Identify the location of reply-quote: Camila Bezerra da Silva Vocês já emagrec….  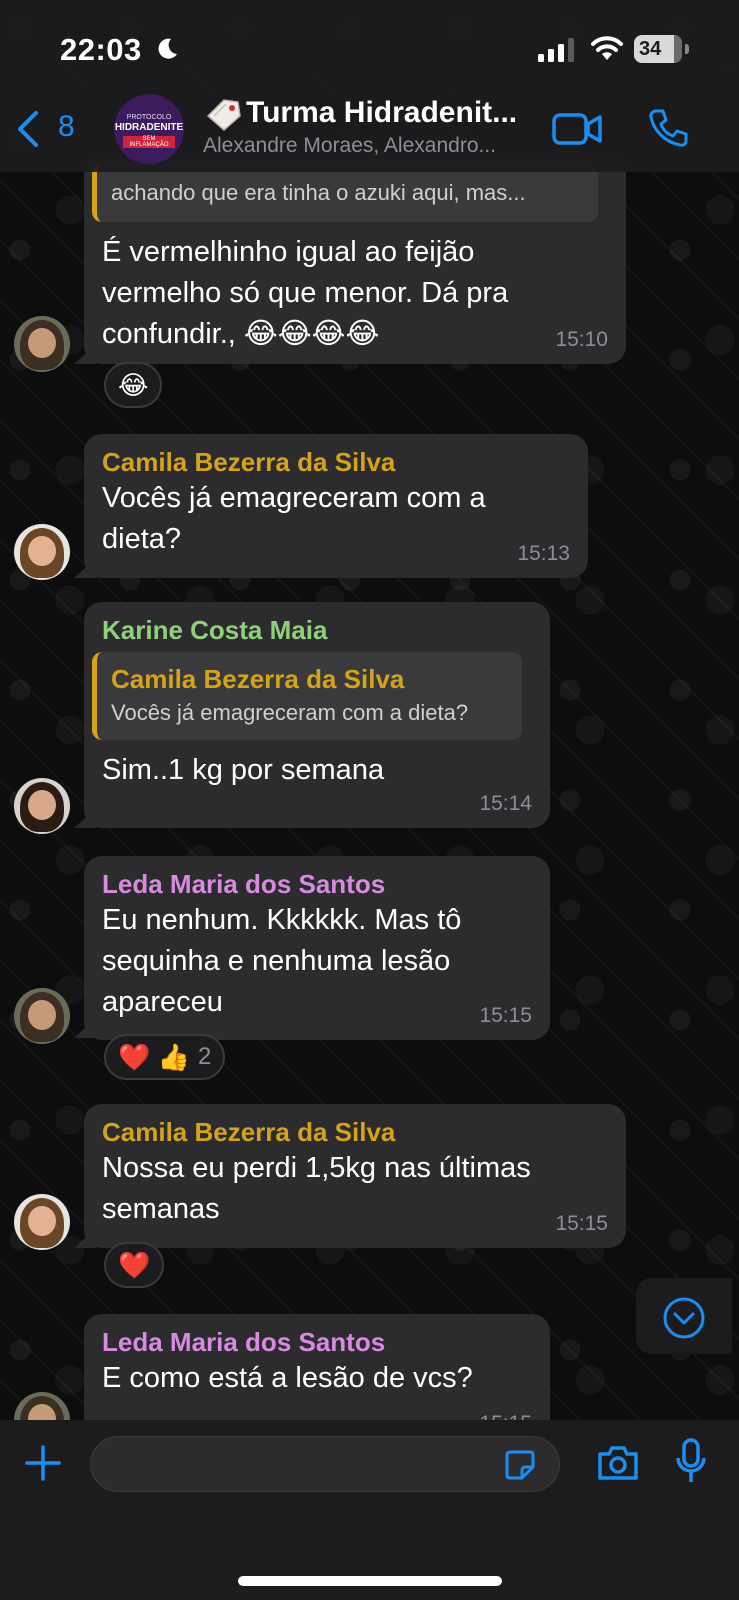
(307, 696).